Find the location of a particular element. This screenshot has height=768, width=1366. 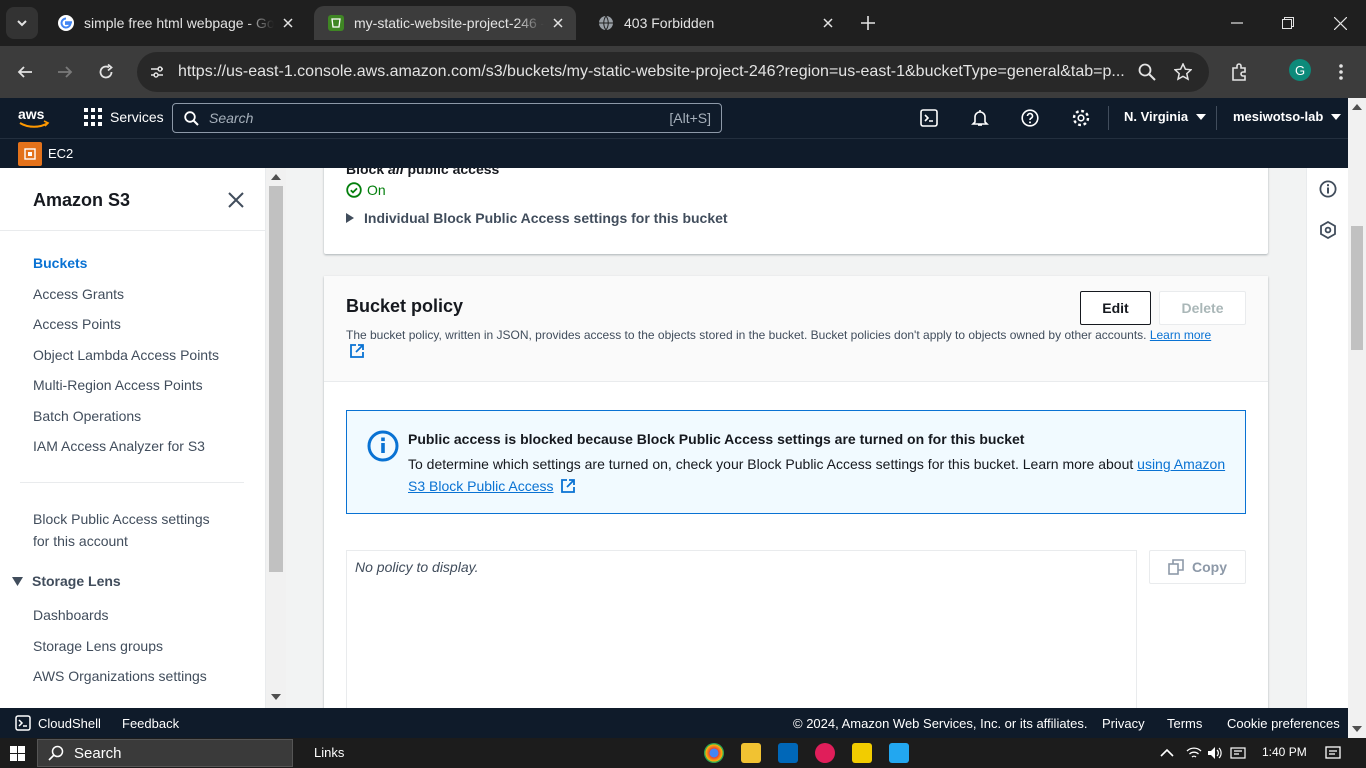

tab-403-forbidden: 403 Forbidden is located at coordinates (715, 23).